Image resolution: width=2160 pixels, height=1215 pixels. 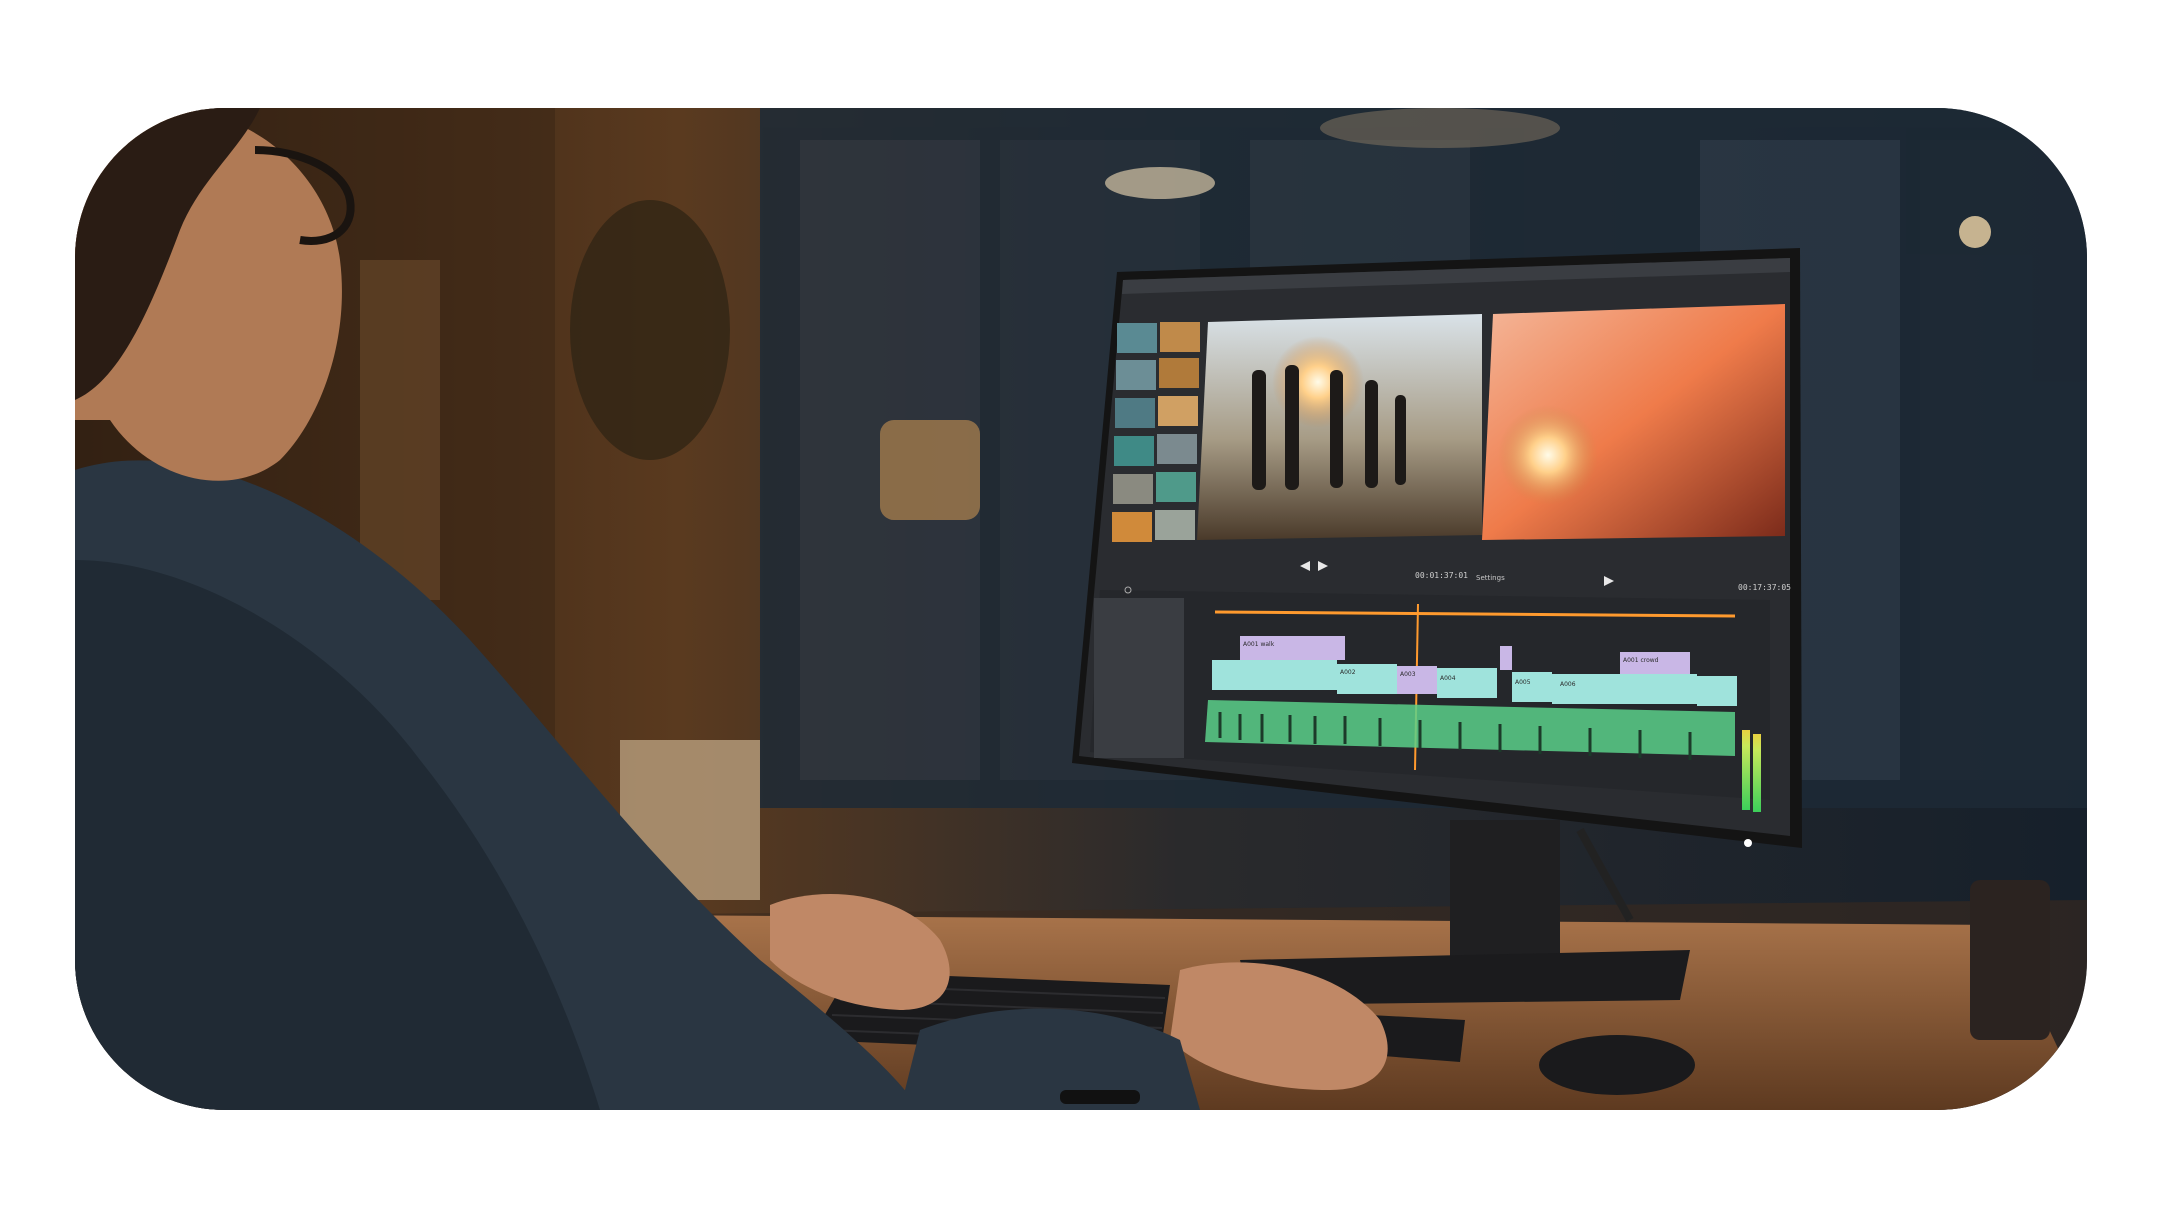 What do you see at coordinates (1139, 678) in the screenshot?
I see `project-bin` at bounding box center [1139, 678].